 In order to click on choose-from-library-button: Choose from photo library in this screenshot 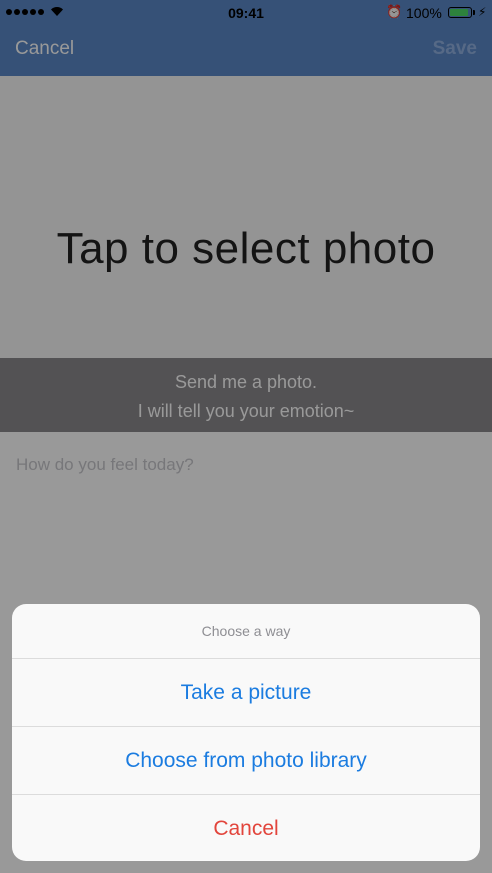, I will do `click(246, 761)`.